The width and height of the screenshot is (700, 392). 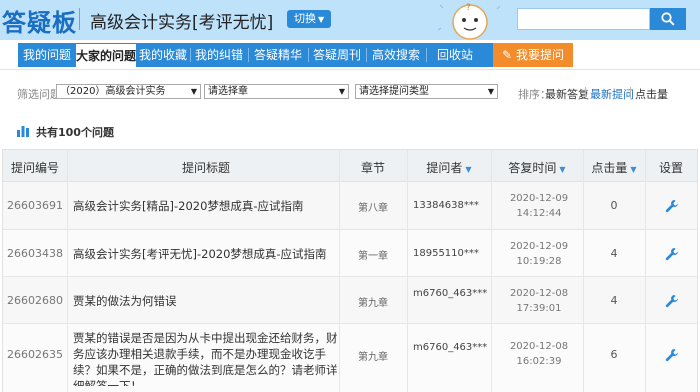 I want to click on answer-time: 14:12:44, so click(x=539, y=213).